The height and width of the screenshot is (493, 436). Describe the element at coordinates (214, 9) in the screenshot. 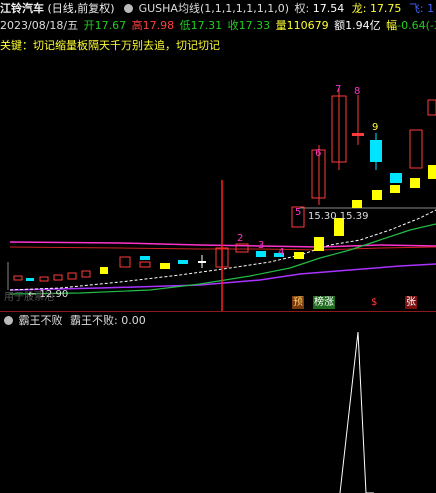

I see `indicator-name: GUSHA均线(1,1,1,1,1,1,1,0)` at that location.